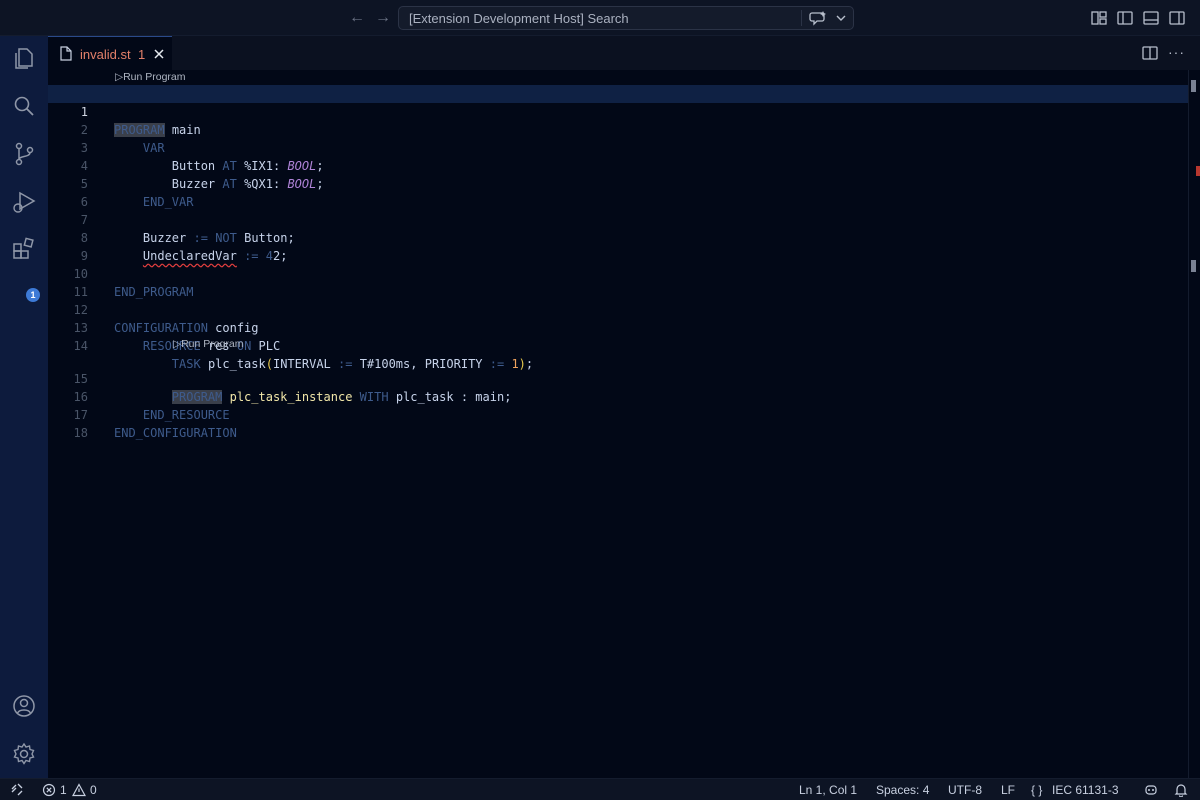 The height and width of the screenshot is (800, 1200). I want to click on search-icon, so click(24, 106).